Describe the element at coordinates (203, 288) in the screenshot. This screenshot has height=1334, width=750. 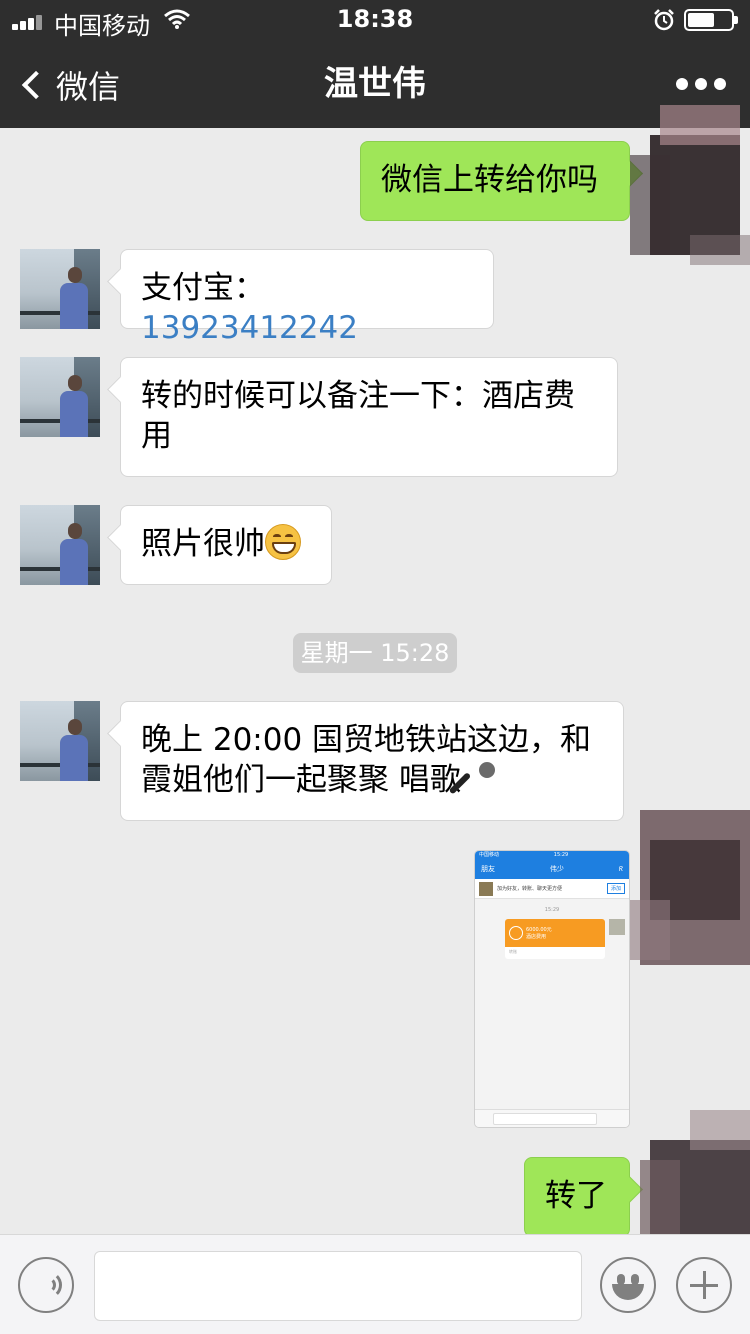
I see `message-label: 支付宝：` at that location.